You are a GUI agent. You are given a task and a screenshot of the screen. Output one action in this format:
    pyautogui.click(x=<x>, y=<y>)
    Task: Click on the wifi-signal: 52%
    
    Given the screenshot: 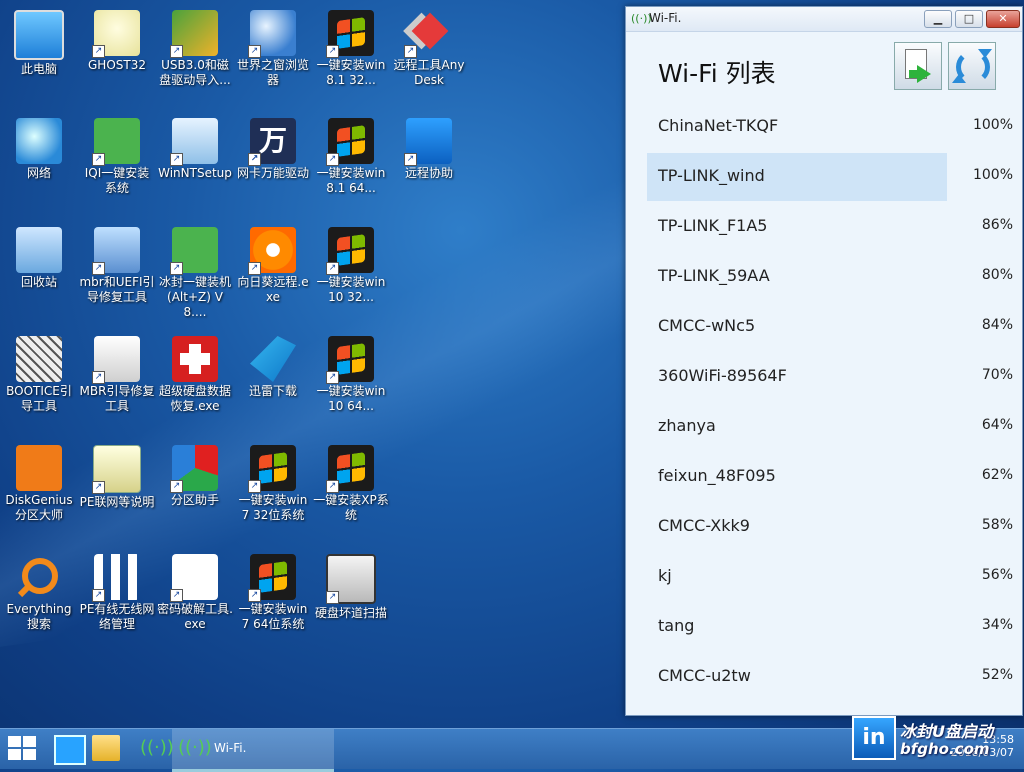 What is the action you would take?
    pyautogui.click(x=997, y=675)
    